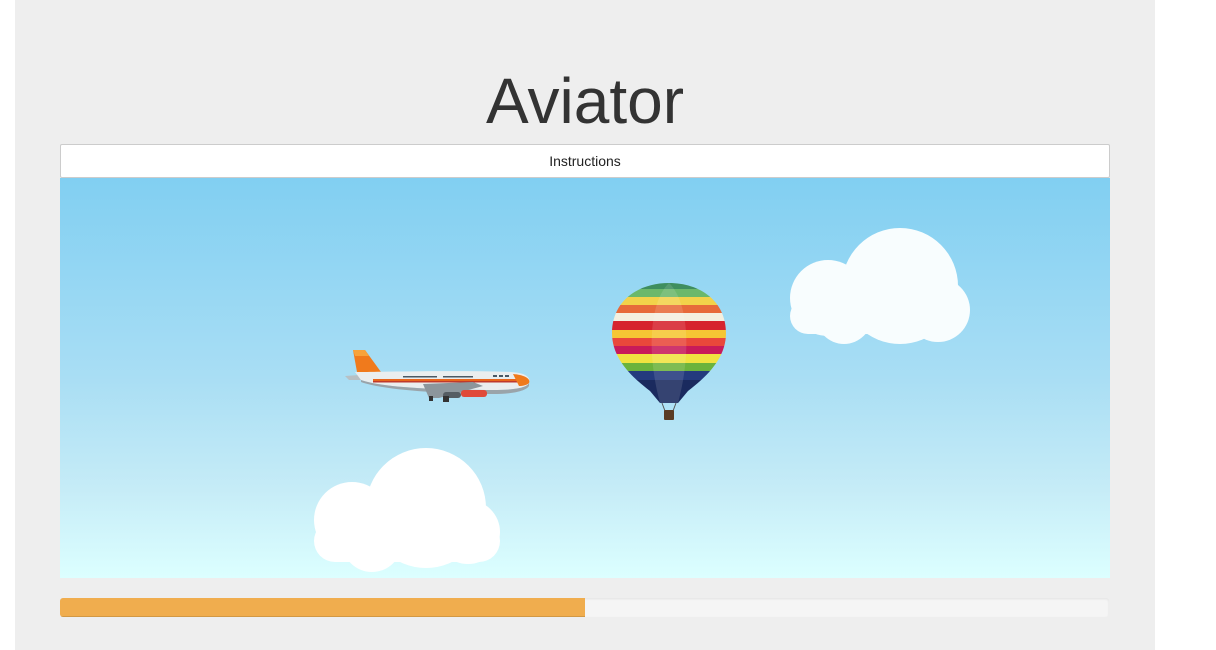 This screenshot has height=650, width=1216. I want to click on instructions-button: Instructions, so click(585, 161).